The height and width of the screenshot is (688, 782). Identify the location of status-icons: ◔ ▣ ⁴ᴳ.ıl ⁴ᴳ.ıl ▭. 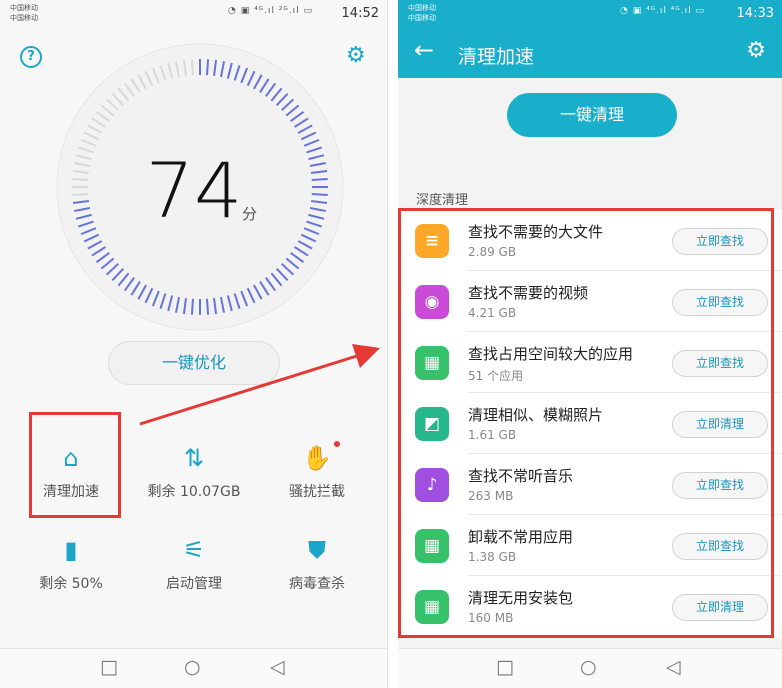
(663, 11).